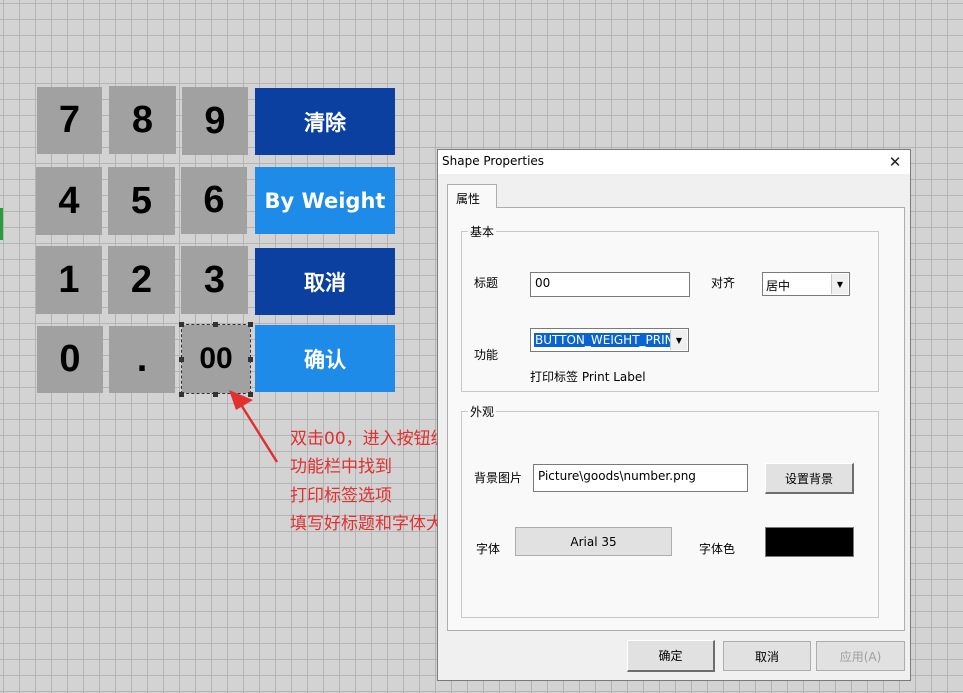 The image size is (963, 693). I want to click on background-image-input: Picture\goods\number.png, so click(640, 478).